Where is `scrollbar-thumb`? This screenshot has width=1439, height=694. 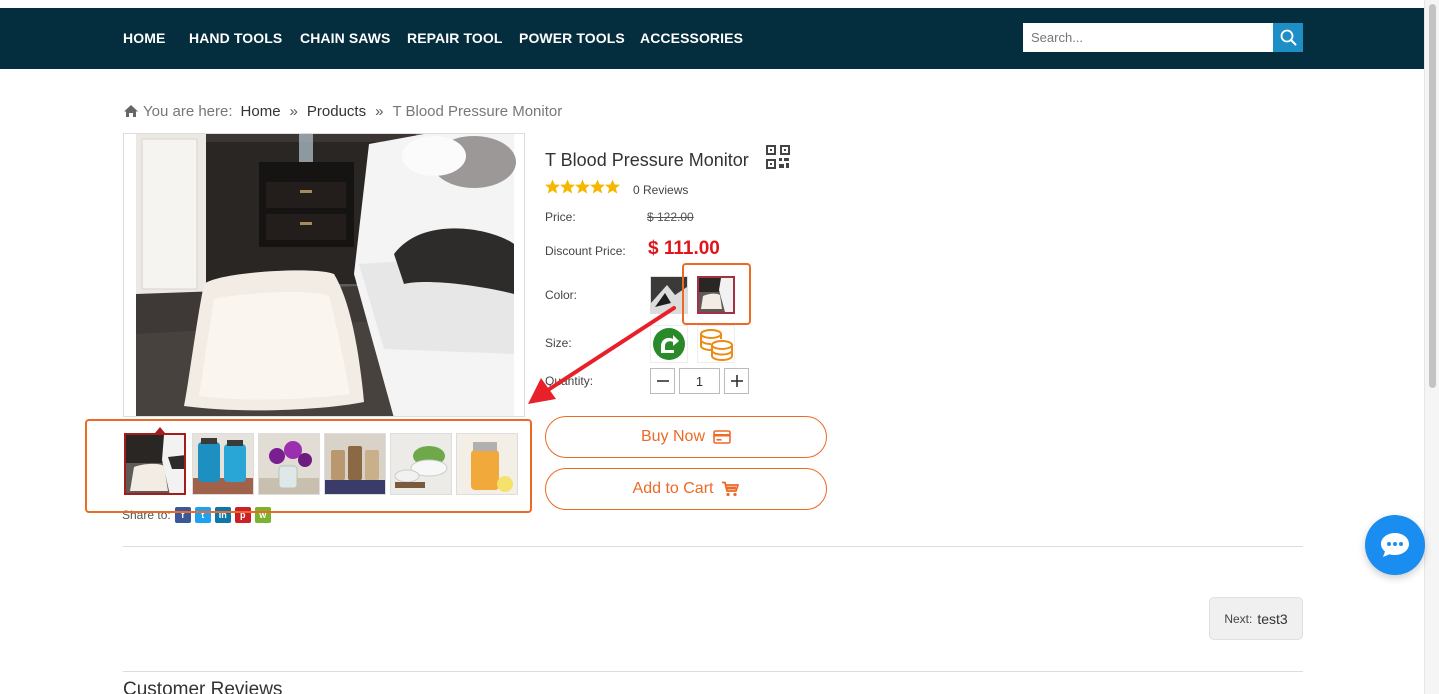
scrollbar-thumb is located at coordinates (1432, 196).